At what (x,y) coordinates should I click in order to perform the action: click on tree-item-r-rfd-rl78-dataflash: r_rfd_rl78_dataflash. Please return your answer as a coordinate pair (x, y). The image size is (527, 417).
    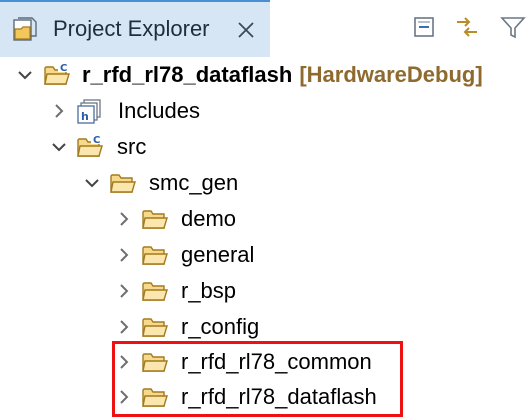
    Looking at the image, I should click on (263, 398).